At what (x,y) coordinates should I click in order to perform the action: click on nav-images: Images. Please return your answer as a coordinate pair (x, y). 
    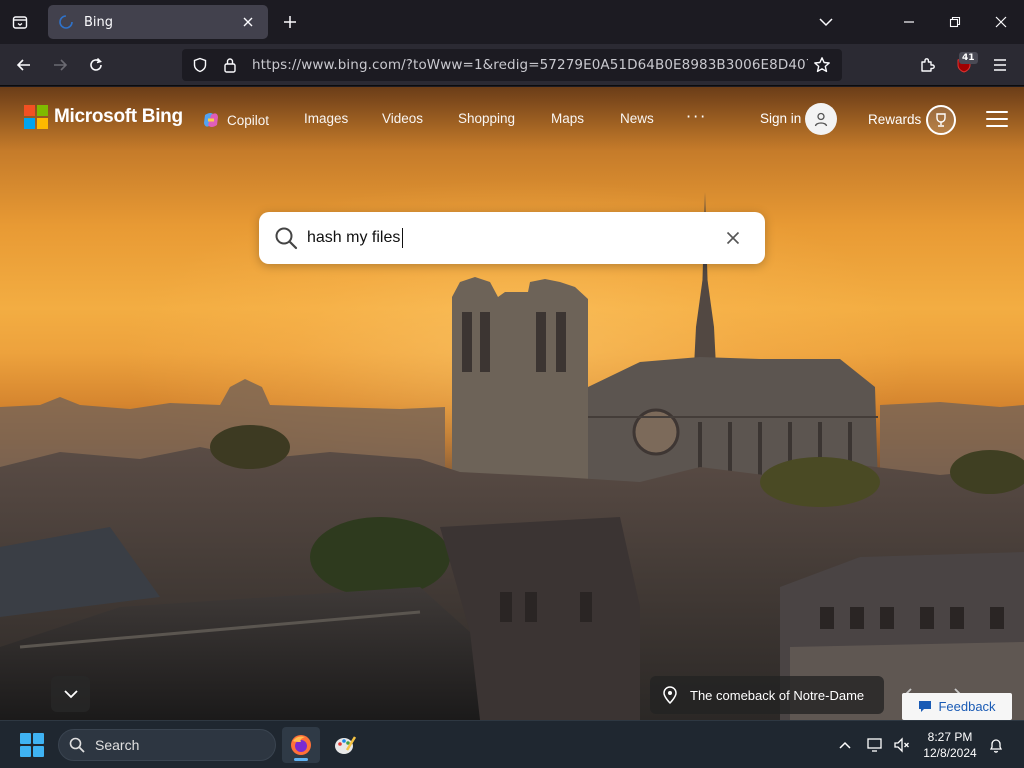
    Looking at the image, I should click on (326, 118).